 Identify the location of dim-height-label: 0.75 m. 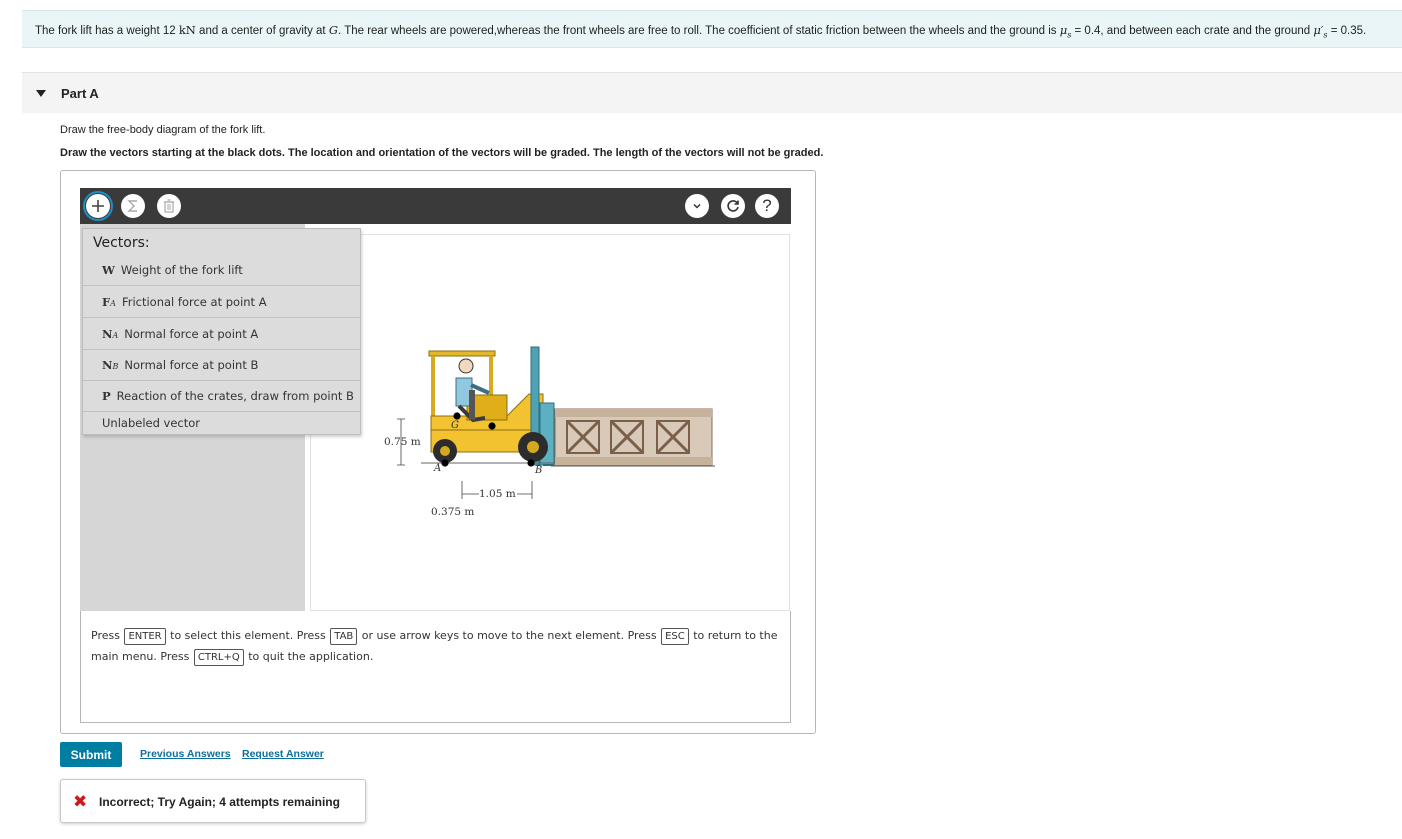
(402, 442).